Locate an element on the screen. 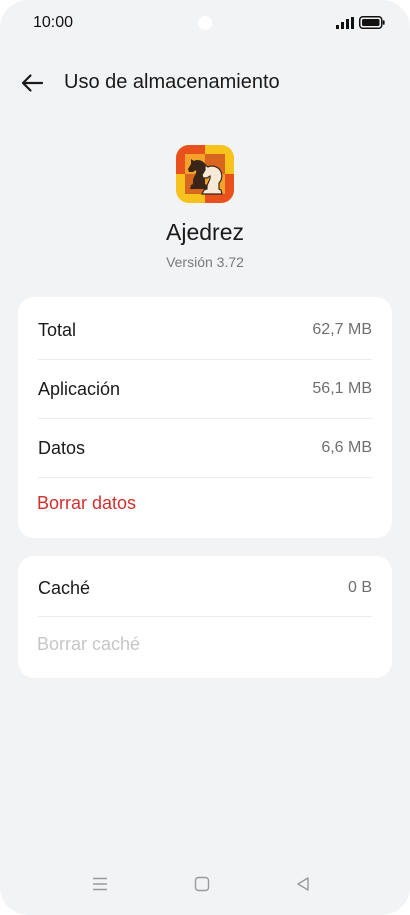  row-label: Aplicación is located at coordinates (79, 388).